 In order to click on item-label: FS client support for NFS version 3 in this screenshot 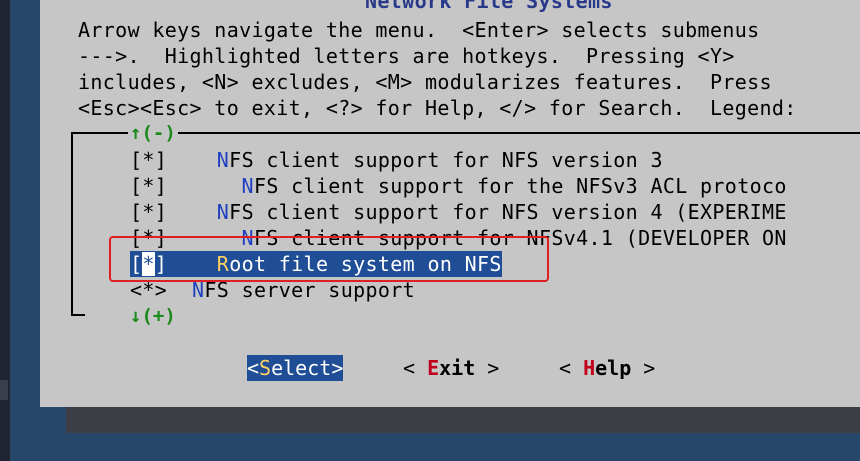, I will do `click(446, 160)`.